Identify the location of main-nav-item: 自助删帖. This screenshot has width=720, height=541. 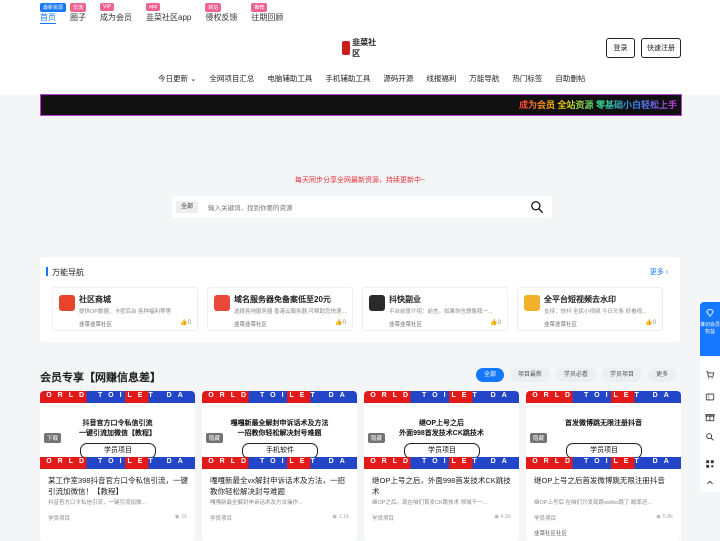
(570, 78).